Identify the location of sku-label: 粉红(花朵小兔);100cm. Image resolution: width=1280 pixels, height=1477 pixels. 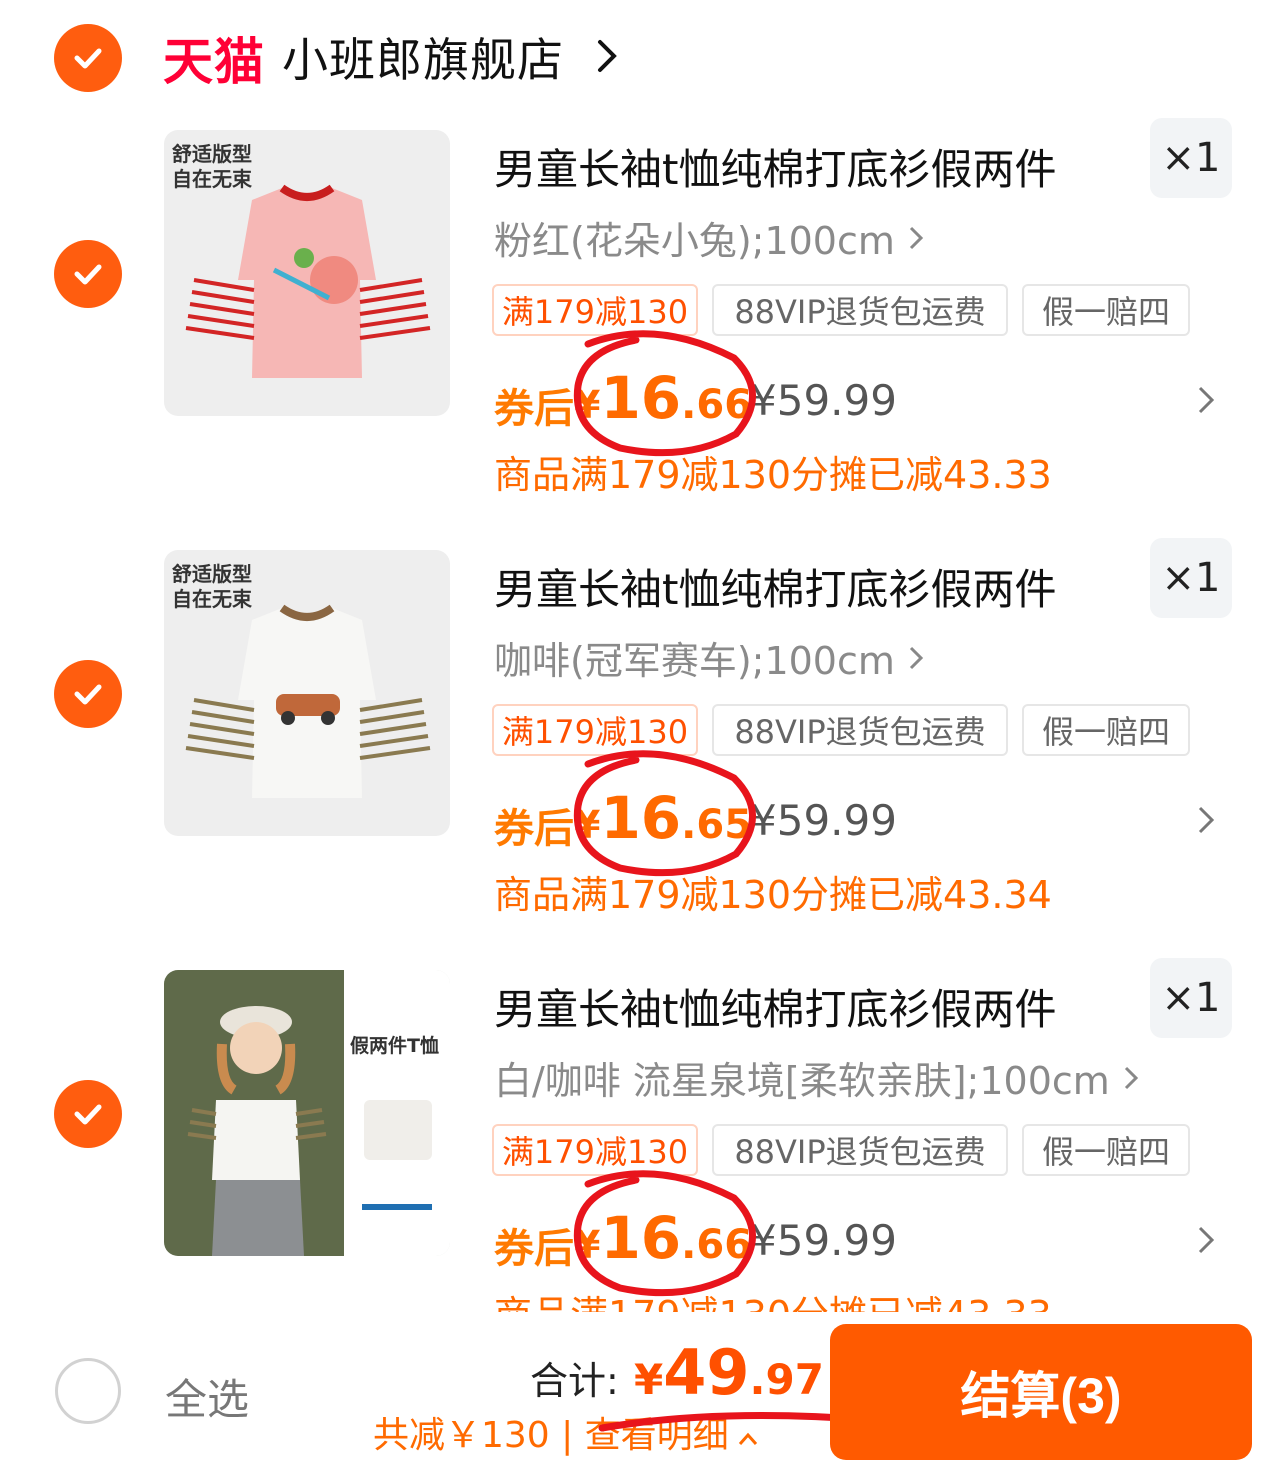
(694, 241).